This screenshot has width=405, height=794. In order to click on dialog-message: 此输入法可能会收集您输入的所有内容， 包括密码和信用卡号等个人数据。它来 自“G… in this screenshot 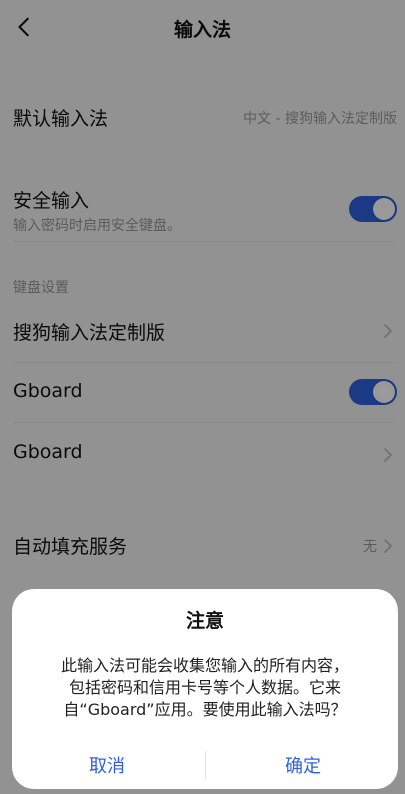, I will do `click(205, 688)`.